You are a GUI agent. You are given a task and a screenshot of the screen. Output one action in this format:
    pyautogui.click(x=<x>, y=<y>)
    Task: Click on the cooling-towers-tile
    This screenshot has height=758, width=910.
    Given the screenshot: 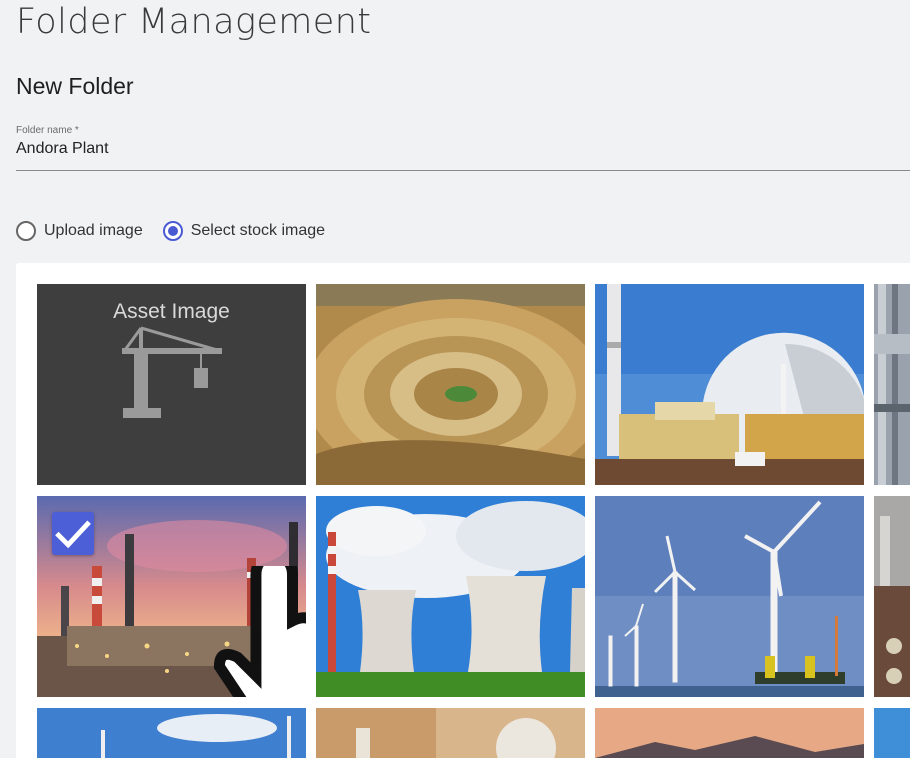 What is the action you would take?
    pyautogui.click(x=450, y=596)
    